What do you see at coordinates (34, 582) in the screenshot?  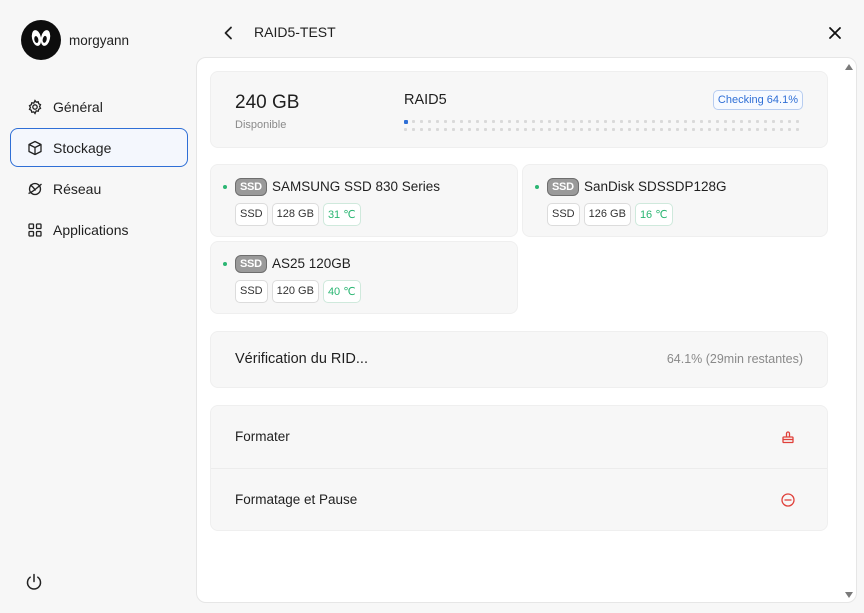 I see `power-icon` at bounding box center [34, 582].